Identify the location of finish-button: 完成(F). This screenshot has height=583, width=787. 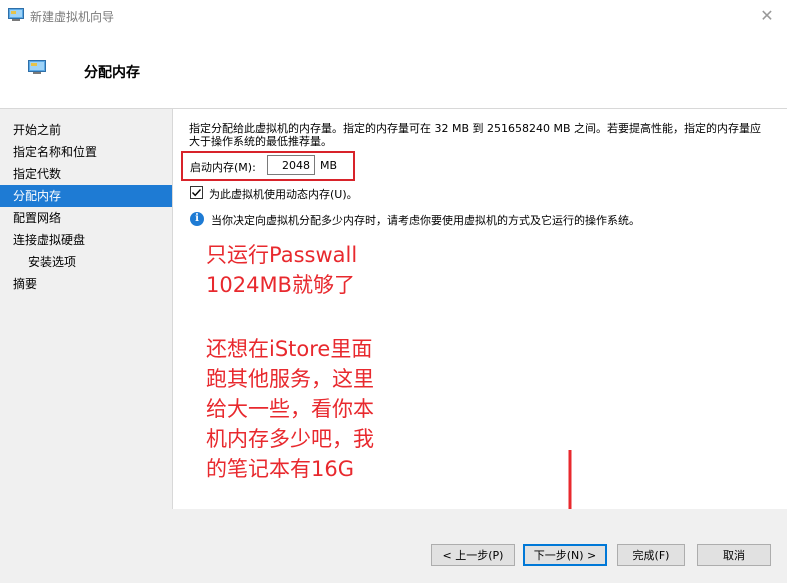
(651, 555).